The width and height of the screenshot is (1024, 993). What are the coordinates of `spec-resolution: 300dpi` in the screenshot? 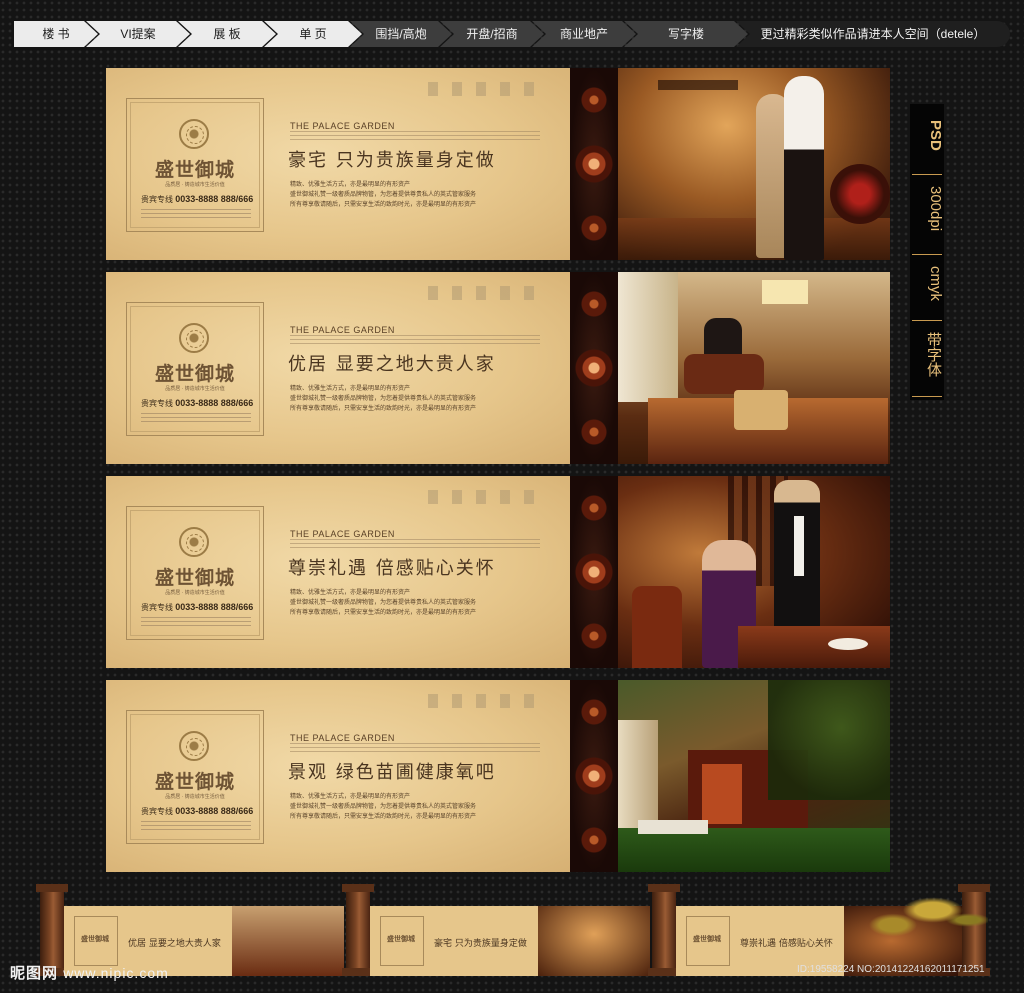 It's located at (935, 209).